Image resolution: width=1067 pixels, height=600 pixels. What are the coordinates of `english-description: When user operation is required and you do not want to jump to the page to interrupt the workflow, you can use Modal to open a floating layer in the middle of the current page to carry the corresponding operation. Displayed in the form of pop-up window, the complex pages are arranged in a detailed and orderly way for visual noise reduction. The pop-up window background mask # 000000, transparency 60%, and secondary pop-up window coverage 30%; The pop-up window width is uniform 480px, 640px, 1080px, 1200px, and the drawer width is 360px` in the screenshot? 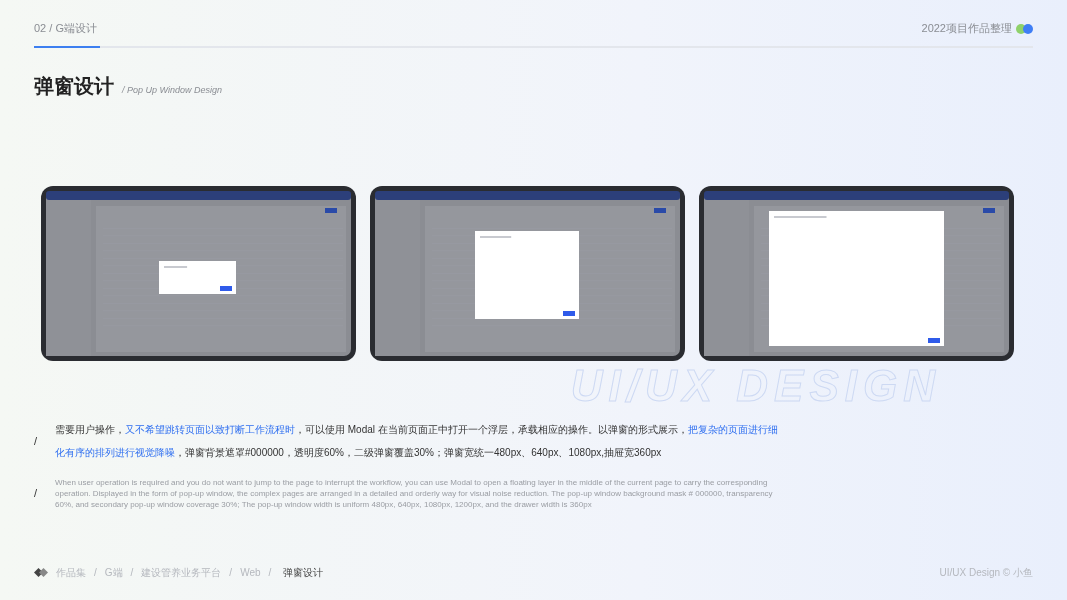 It's located at (414, 494).